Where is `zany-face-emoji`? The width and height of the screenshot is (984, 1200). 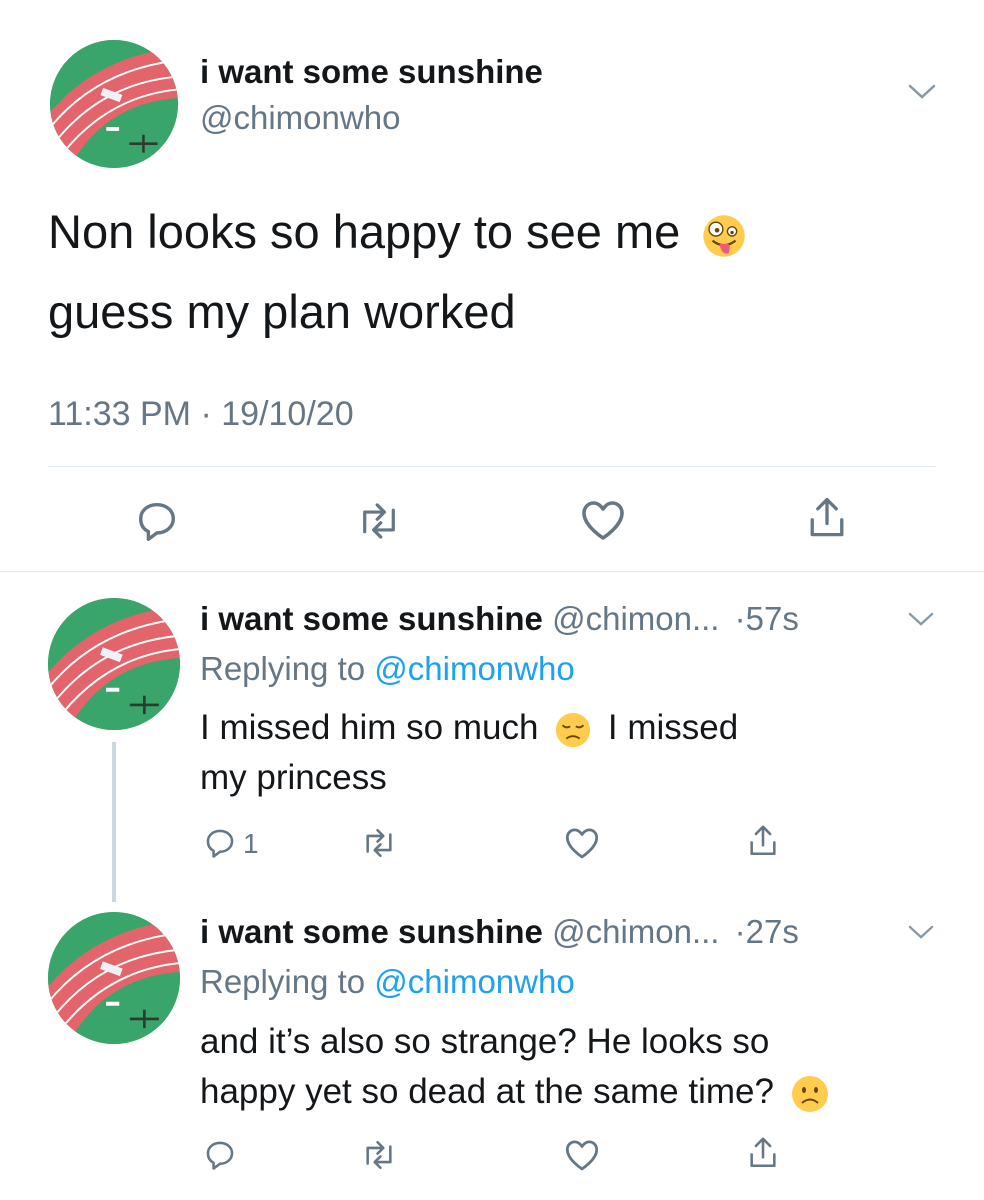
zany-face-emoji is located at coordinates (724, 236).